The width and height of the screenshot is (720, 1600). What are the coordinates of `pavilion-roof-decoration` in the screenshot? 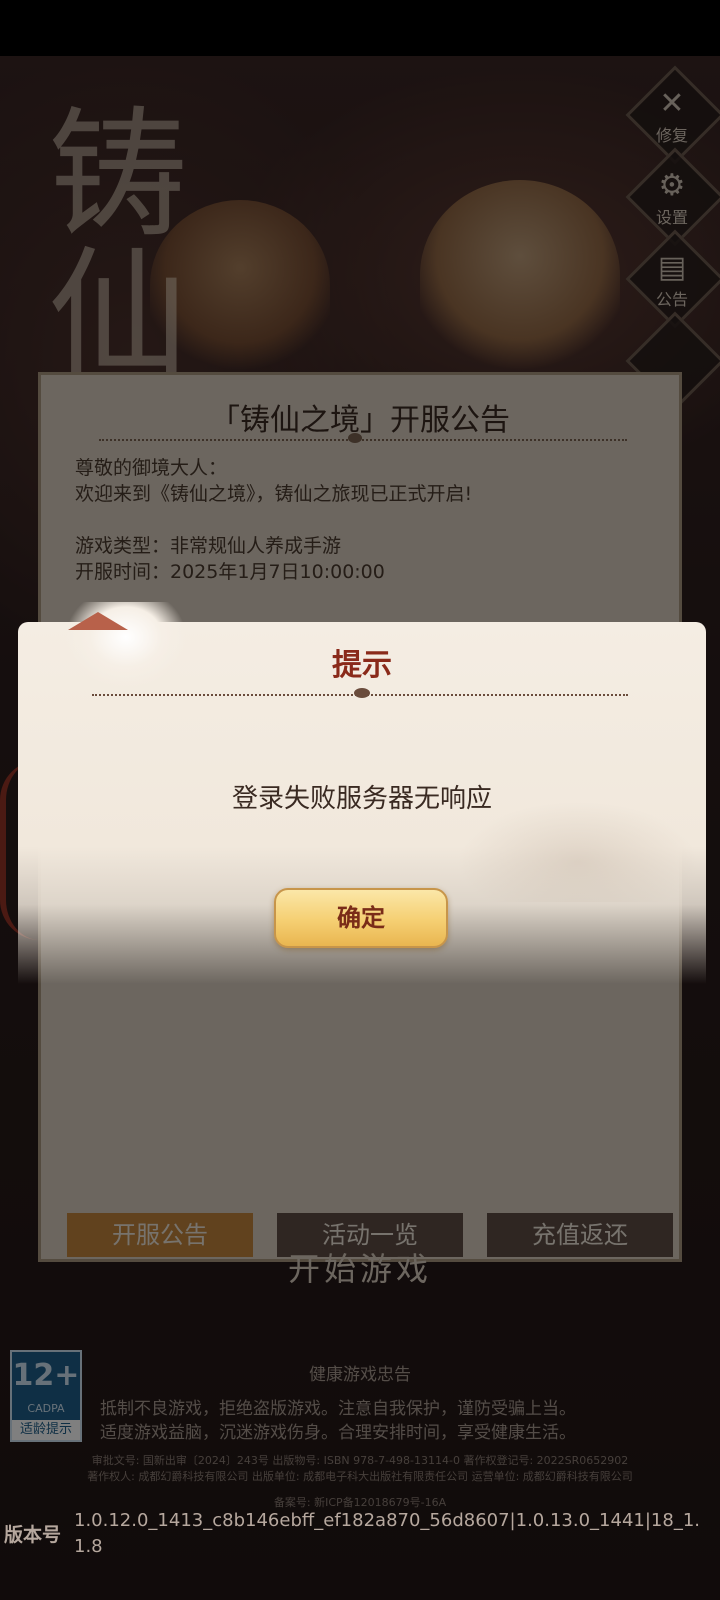 It's located at (98, 621).